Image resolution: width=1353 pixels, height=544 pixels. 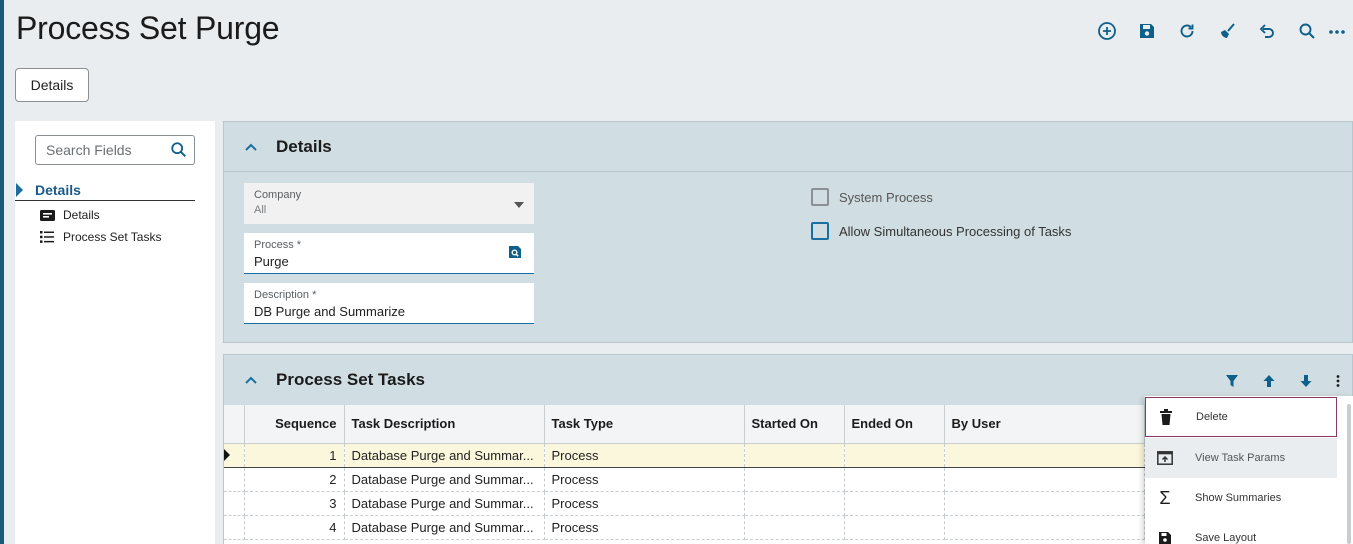 I want to click on tasks-panel-title: Process Set Tasks, so click(x=350, y=379).